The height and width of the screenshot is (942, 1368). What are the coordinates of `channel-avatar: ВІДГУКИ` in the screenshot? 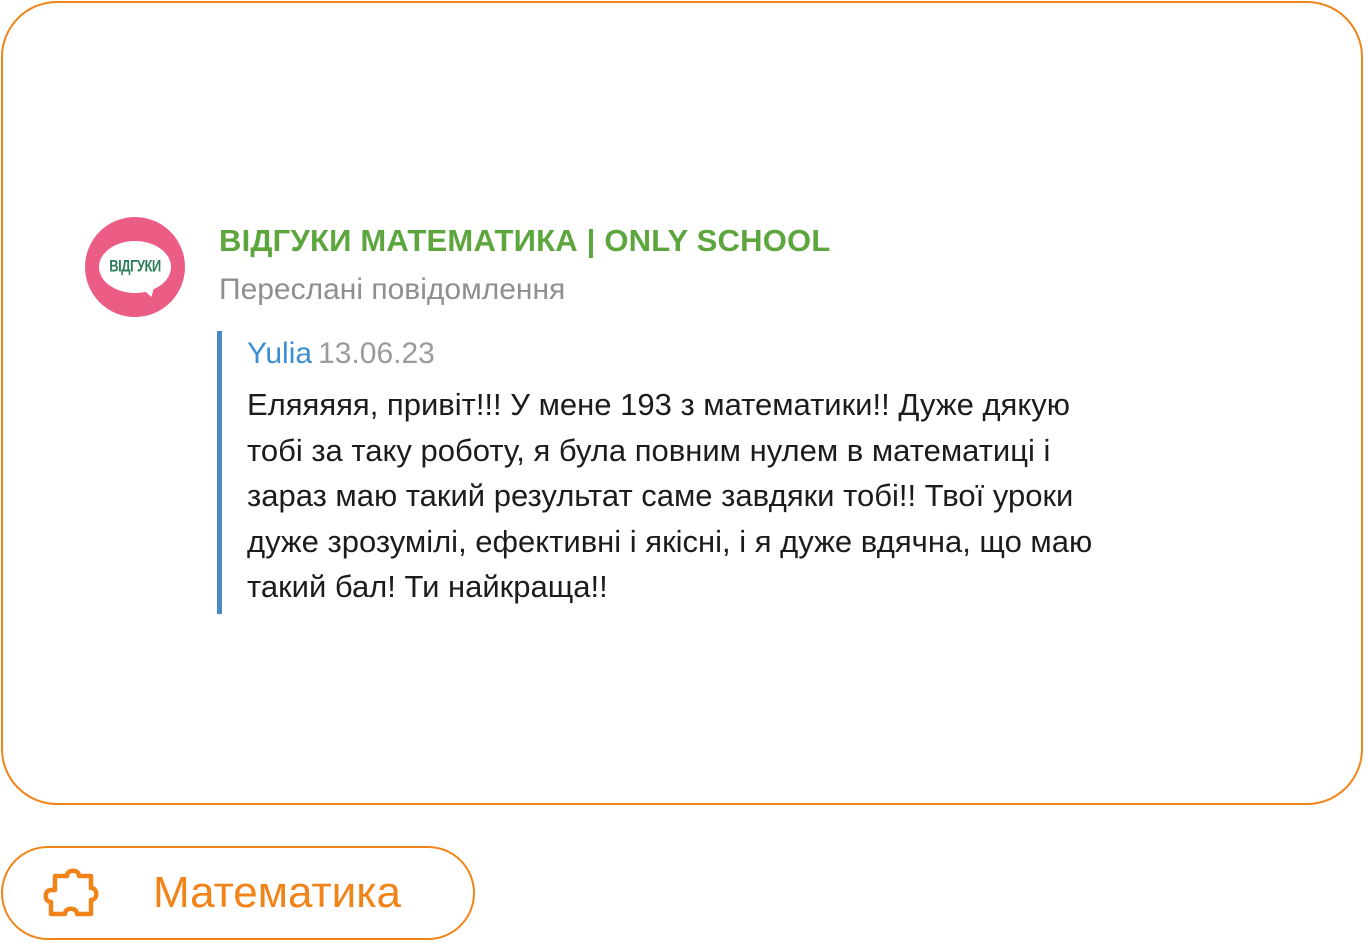 It's located at (135, 267).